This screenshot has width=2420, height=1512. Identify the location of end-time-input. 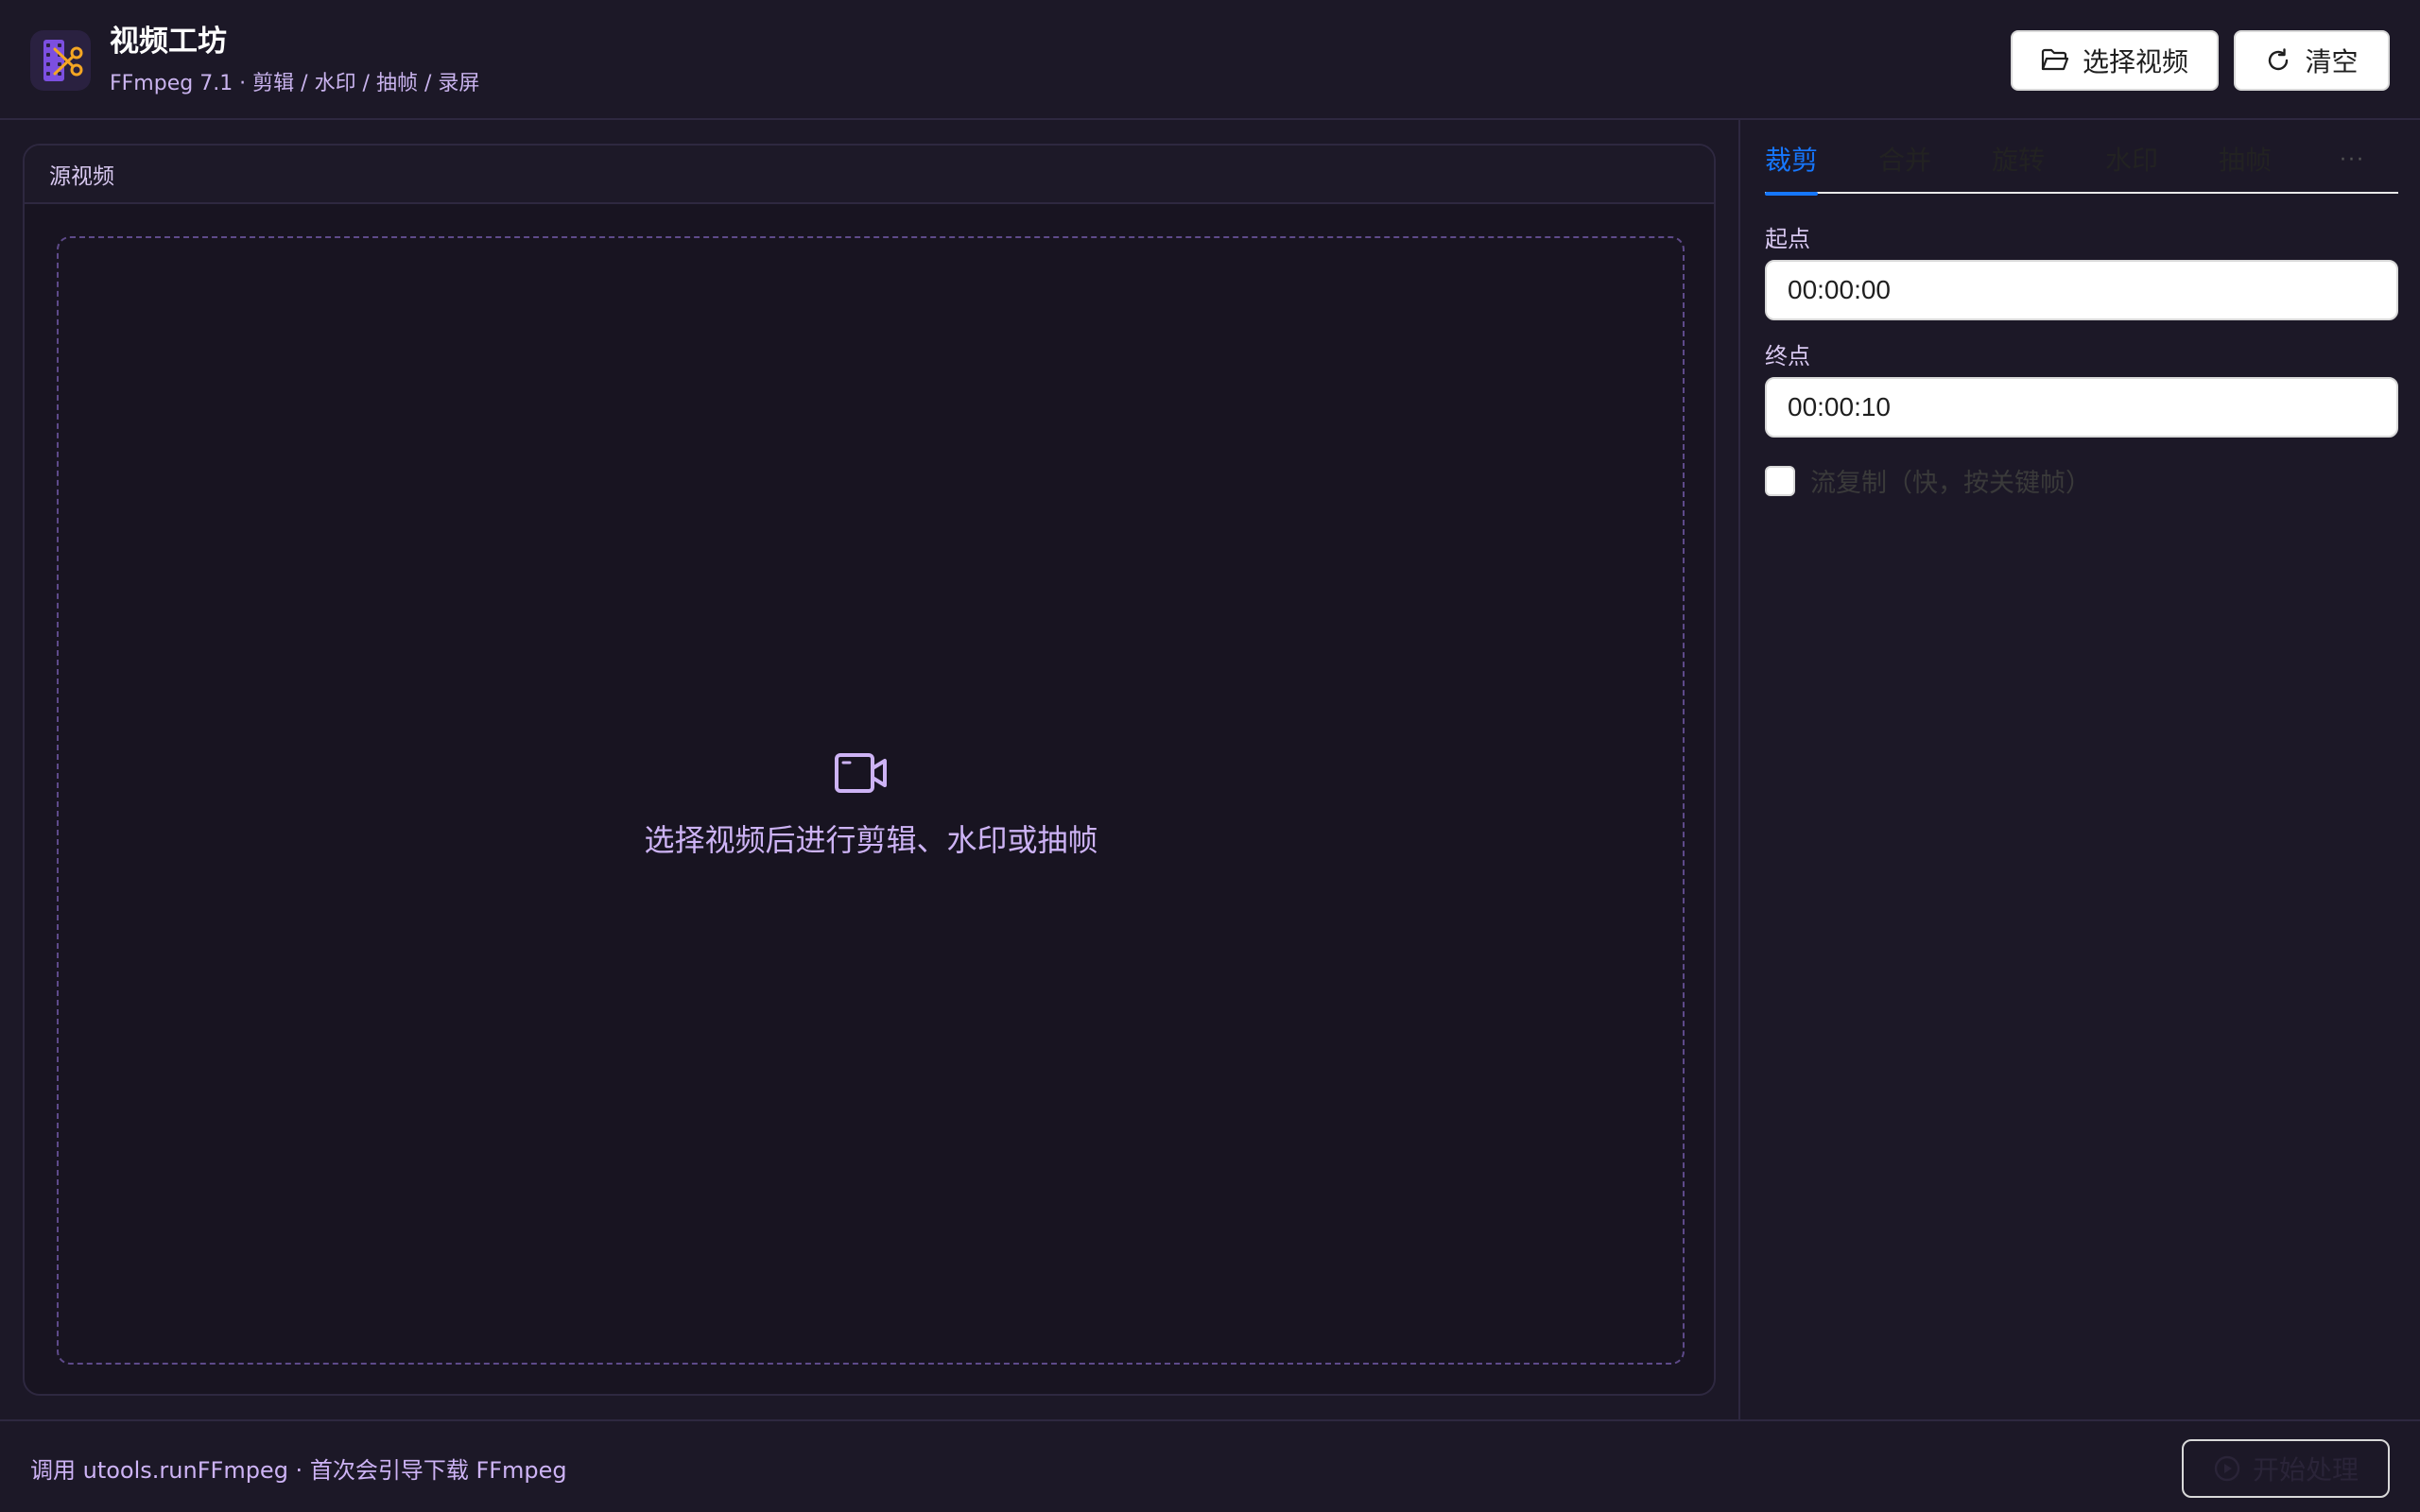
(2081, 407).